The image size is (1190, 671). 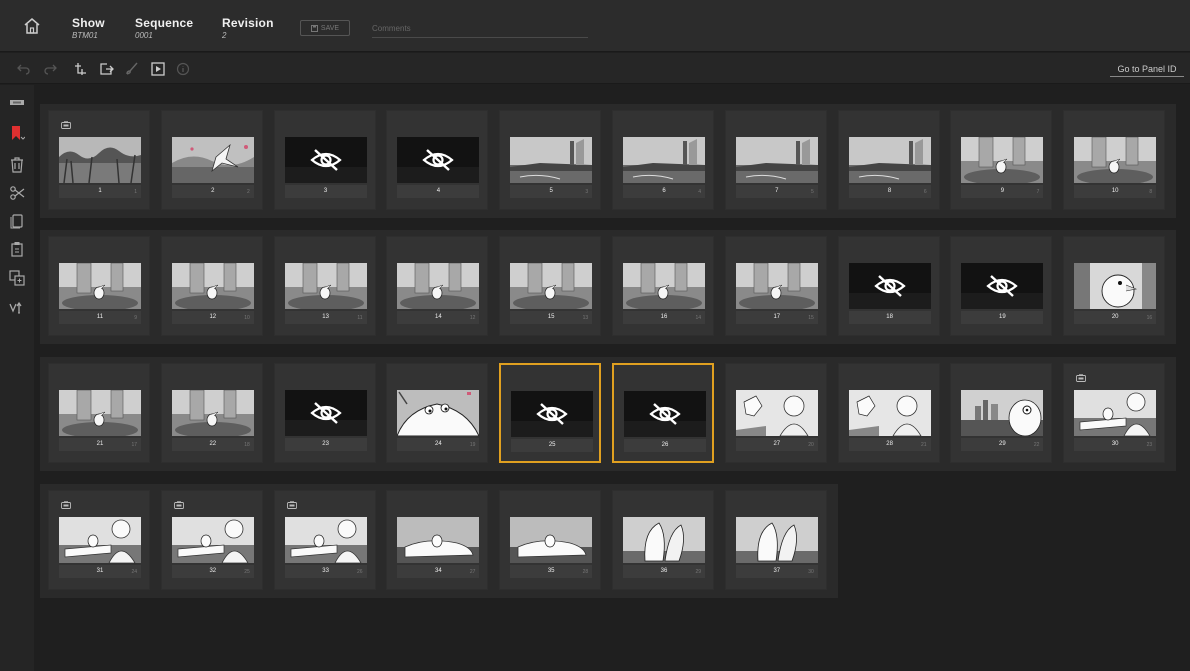 I want to click on import-panel-icon, so click(x=80, y=69).